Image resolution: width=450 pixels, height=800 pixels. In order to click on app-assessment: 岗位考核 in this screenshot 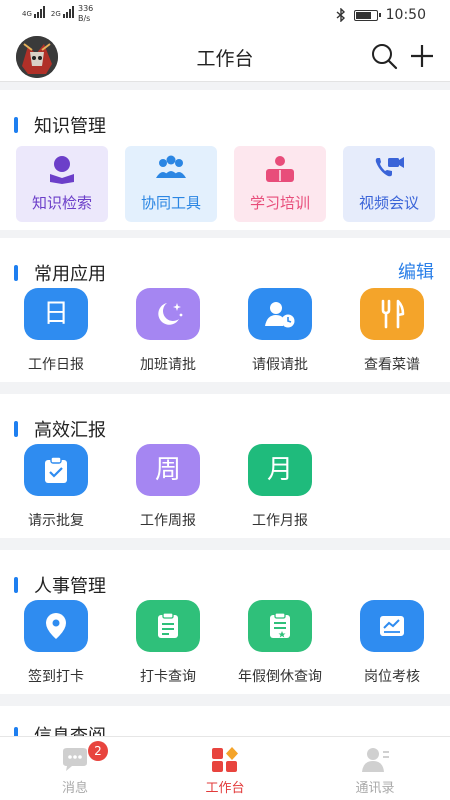, I will do `click(392, 645)`.